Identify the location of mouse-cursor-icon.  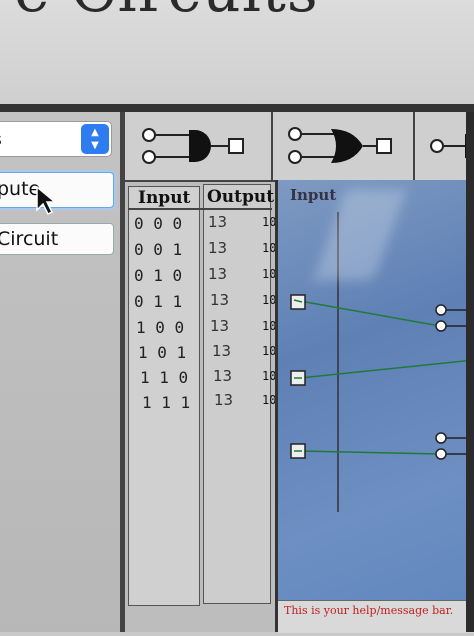
(47, 201).